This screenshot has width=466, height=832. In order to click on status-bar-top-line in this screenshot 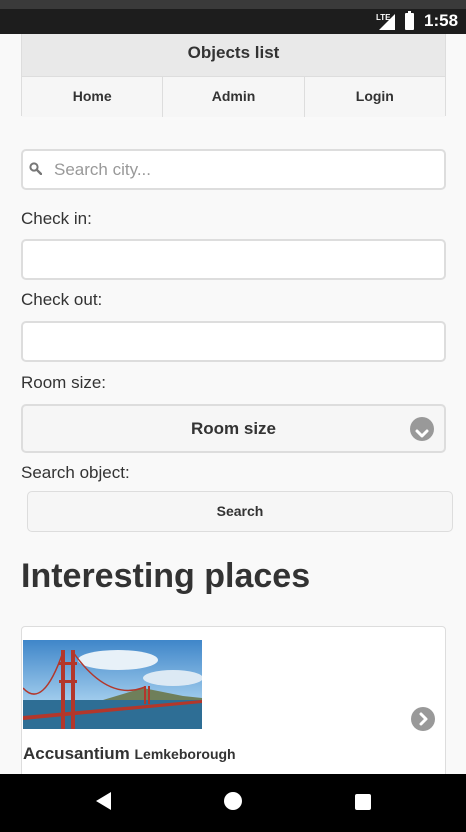, I will do `click(233, 4)`.